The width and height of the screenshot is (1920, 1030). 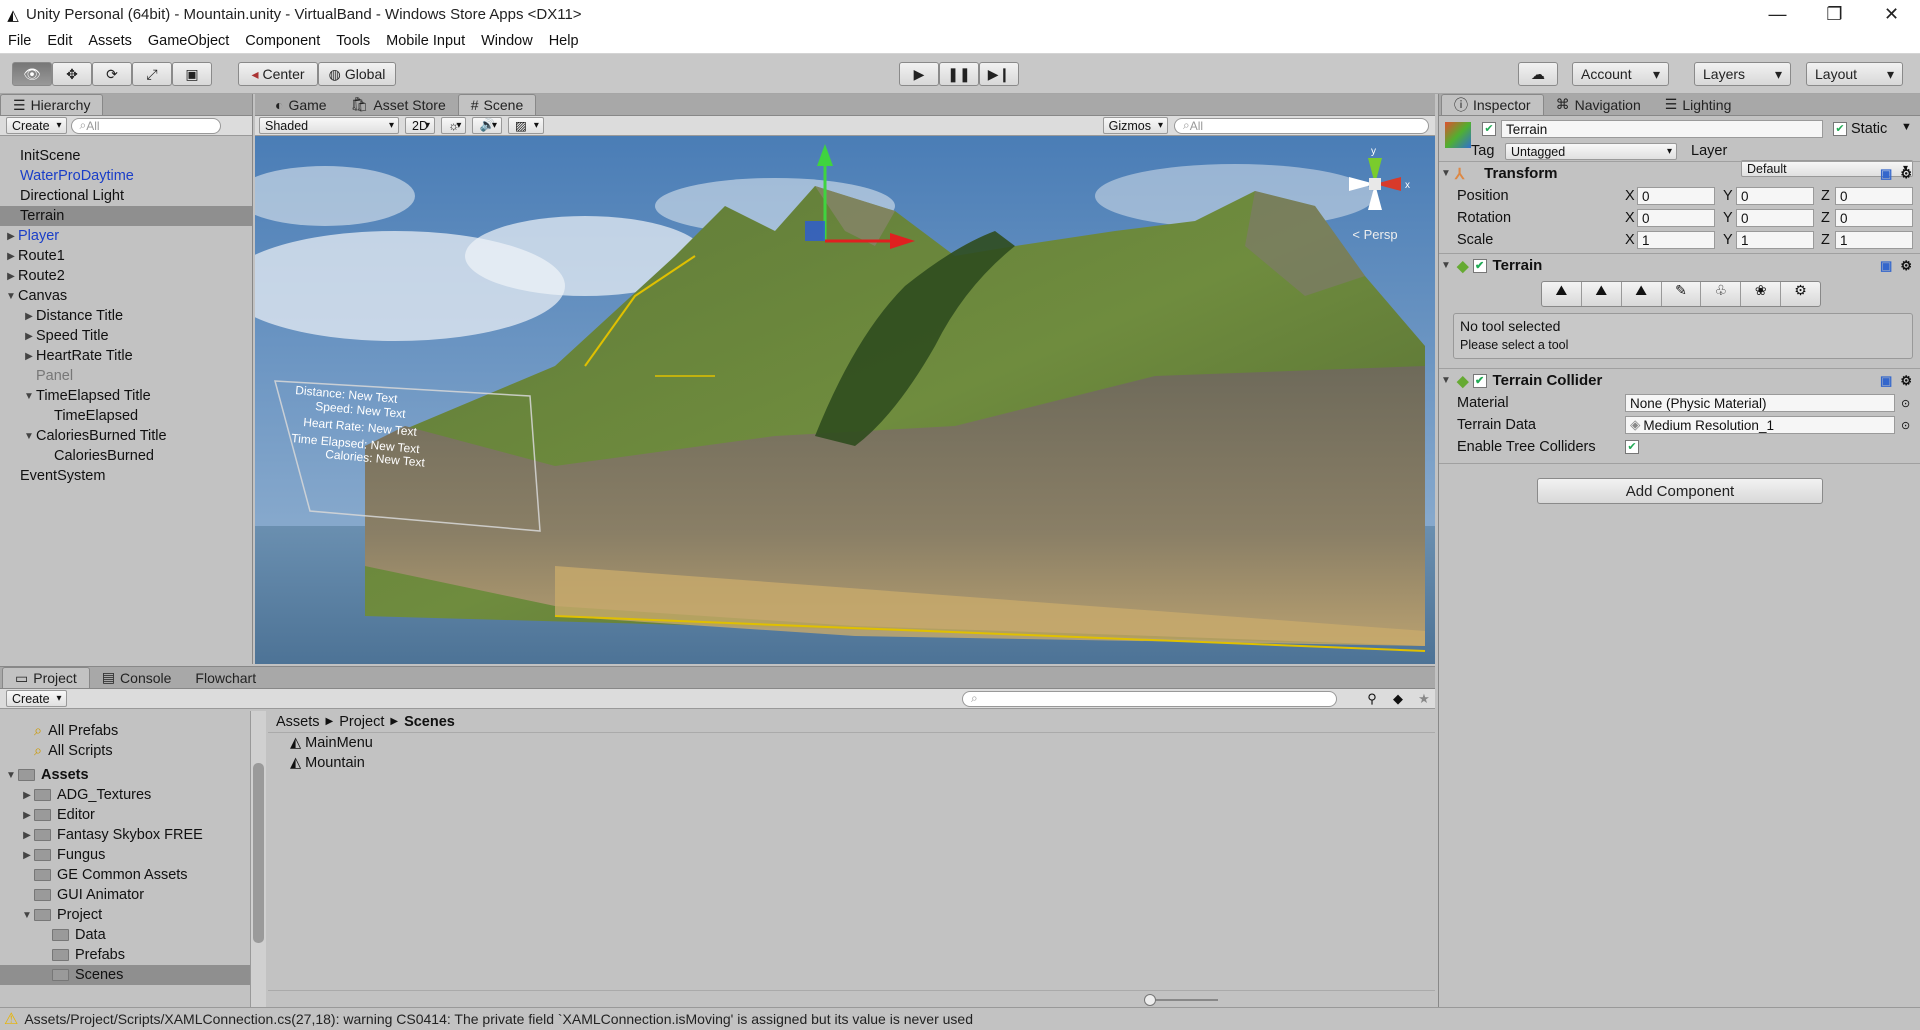 What do you see at coordinates (1874, 240) in the screenshot?
I see `scale-z-field: 1` at bounding box center [1874, 240].